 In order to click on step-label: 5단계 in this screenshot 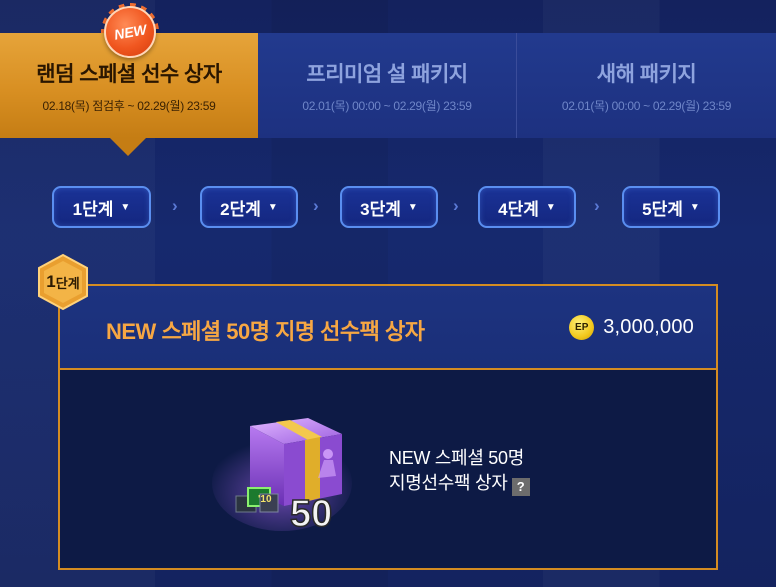, I will do `click(662, 209)`.